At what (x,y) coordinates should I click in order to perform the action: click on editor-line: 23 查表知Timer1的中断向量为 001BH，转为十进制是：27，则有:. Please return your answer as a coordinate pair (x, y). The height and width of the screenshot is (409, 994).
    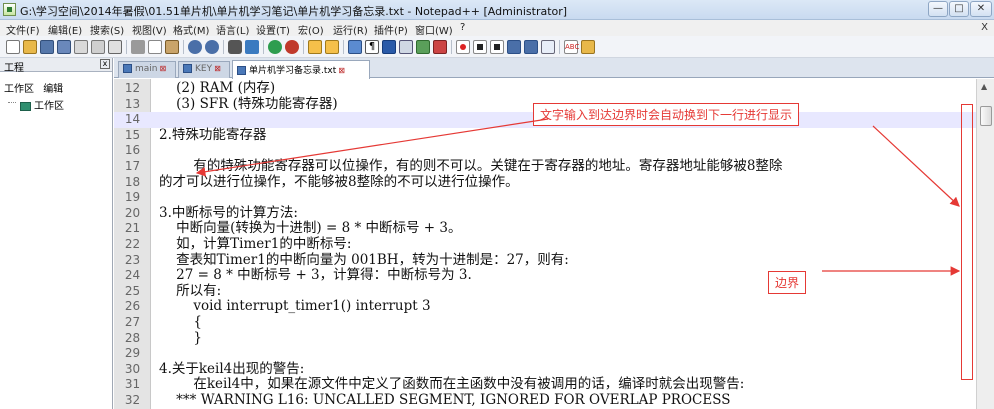
    Looking at the image, I should click on (547, 260).